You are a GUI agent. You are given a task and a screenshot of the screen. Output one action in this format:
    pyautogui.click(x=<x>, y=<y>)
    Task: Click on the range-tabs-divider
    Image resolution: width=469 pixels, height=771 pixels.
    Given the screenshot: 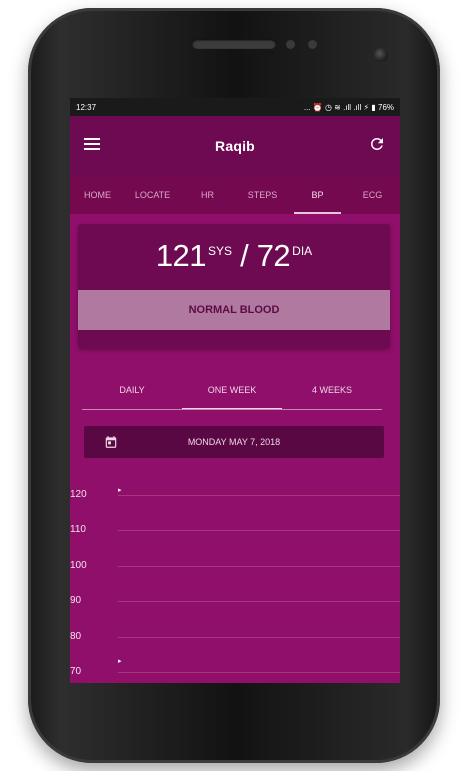 What is the action you would take?
    pyautogui.click(x=232, y=409)
    